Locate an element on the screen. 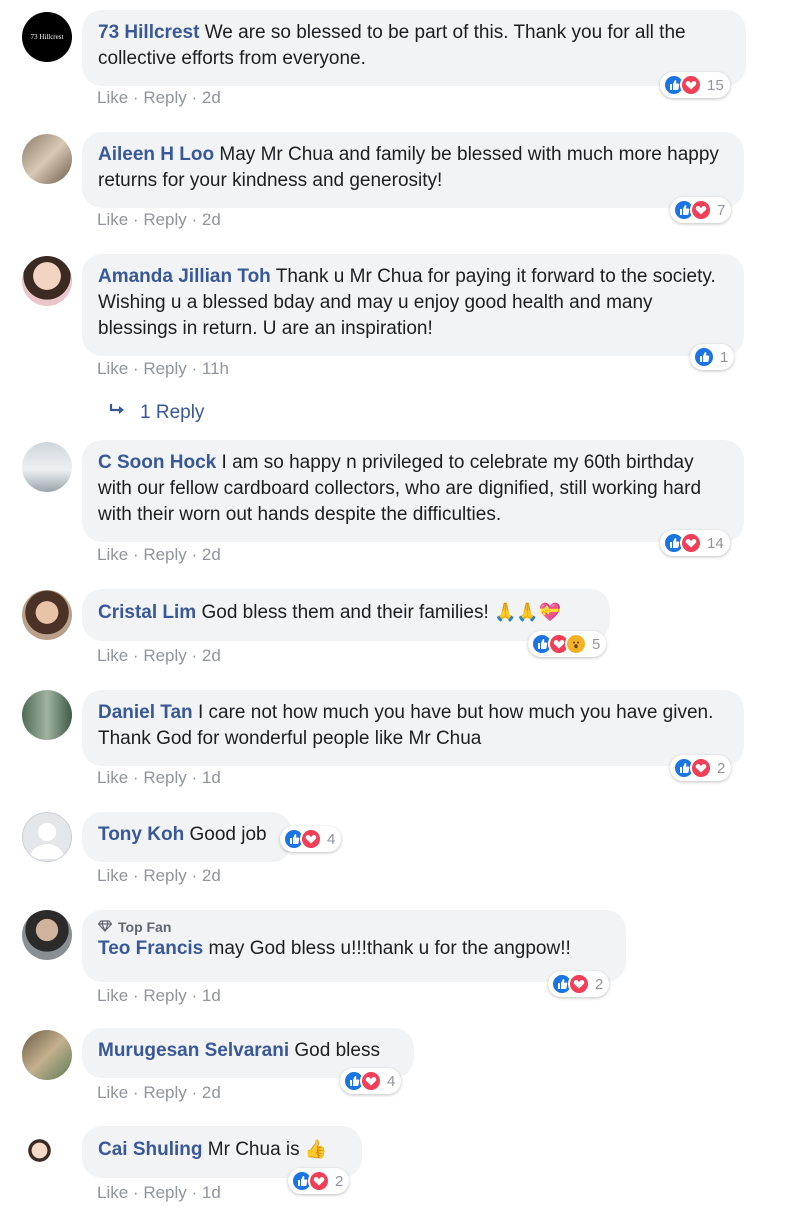 The width and height of the screenshot is (800, 1214). reaction-count: 15 is located at coordinates (715, 85).